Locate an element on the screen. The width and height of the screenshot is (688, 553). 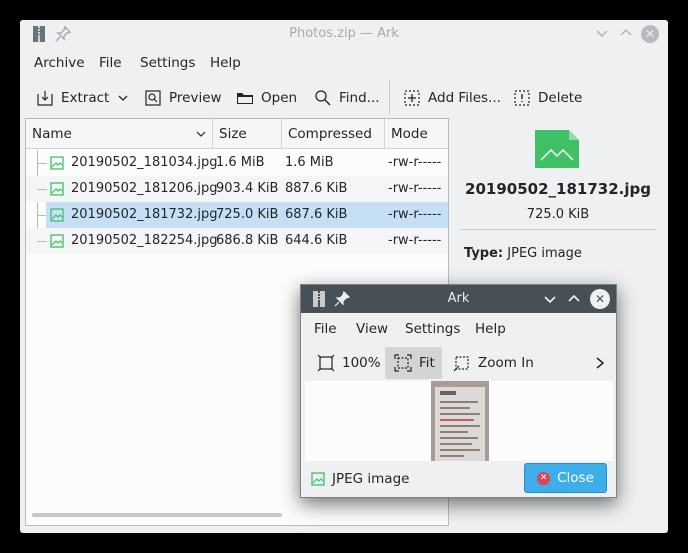
dialog-menu-file: File is located at coordinates (325, 329).